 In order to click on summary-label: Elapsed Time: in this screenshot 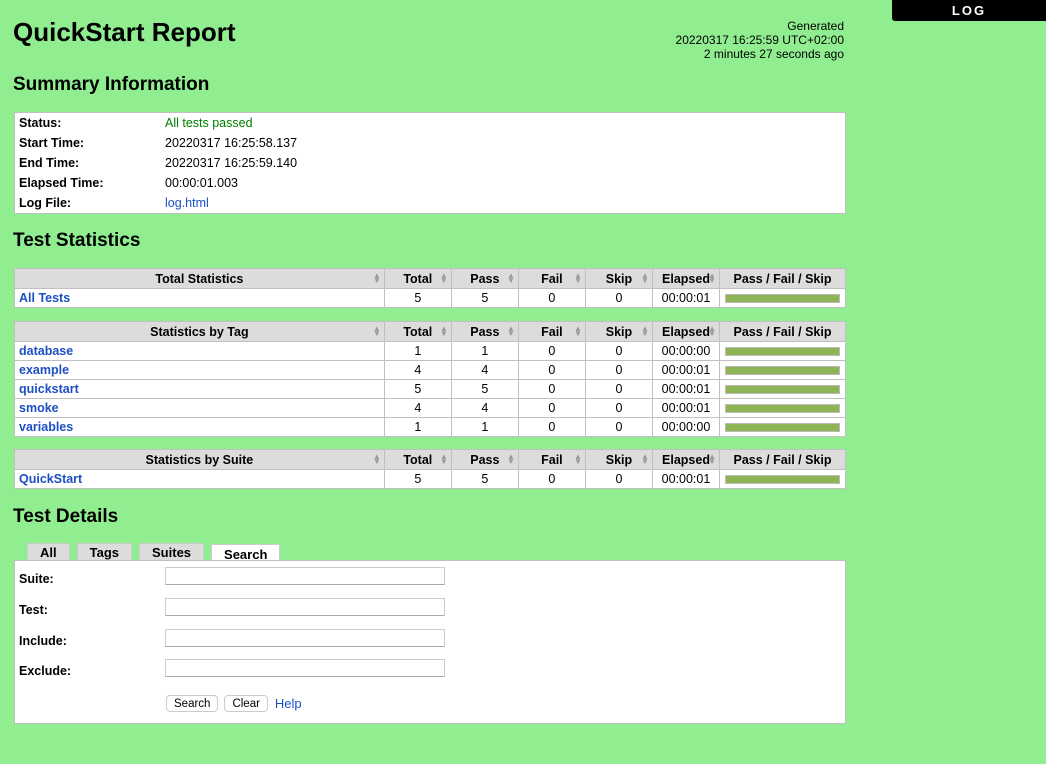, I will do `click(61, 182)`.